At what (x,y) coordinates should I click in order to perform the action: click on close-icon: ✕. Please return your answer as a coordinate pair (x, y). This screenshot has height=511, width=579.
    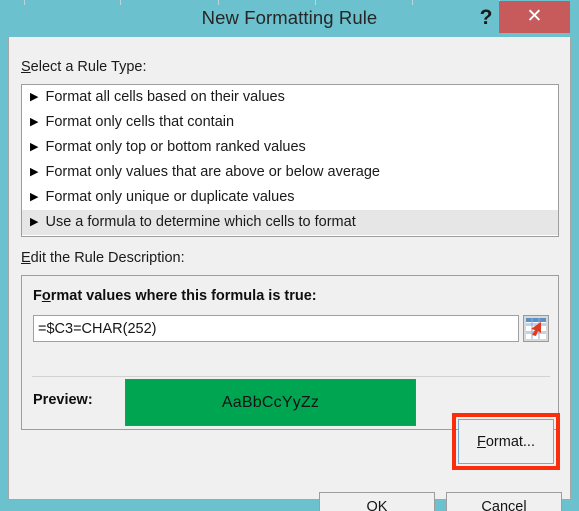
    Looking at the image, I should click on (534, 17).